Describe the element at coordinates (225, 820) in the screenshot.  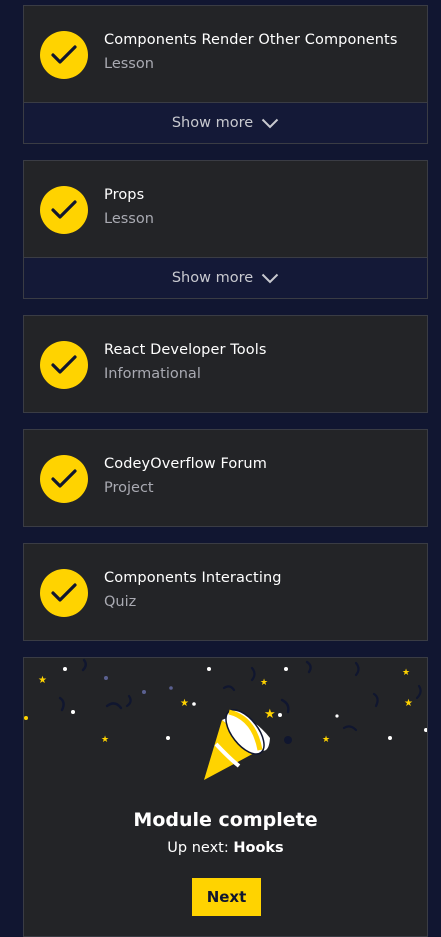
I see `module-complete-title: Module complete` at that location.